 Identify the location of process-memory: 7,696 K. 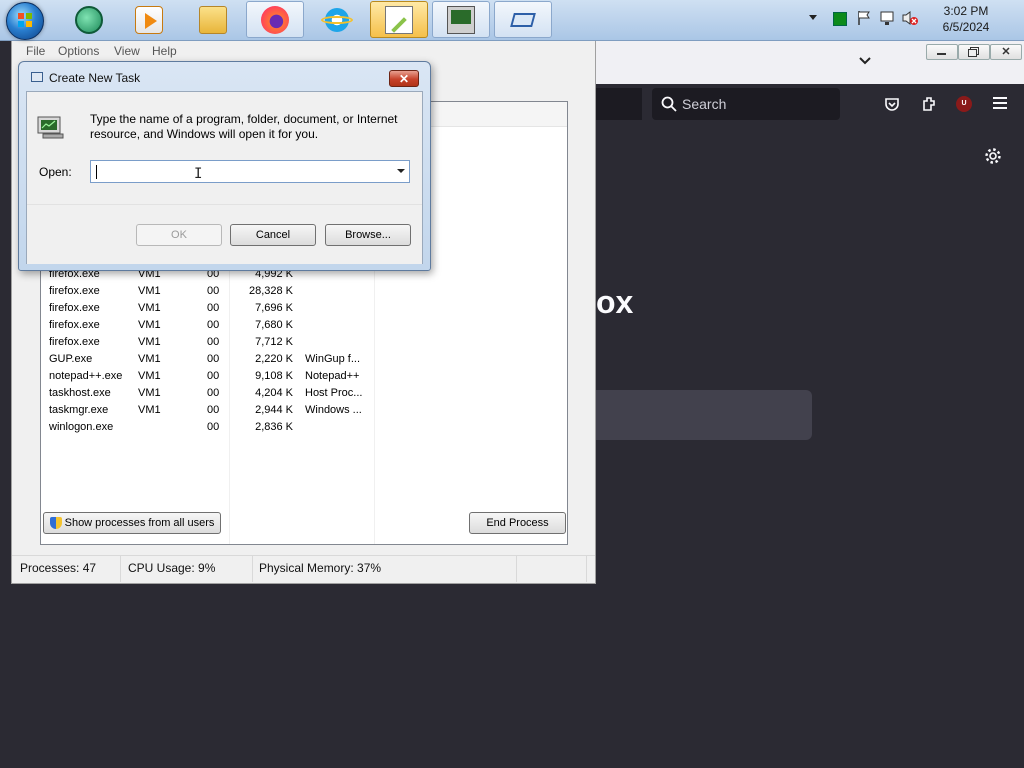
(274, 308).